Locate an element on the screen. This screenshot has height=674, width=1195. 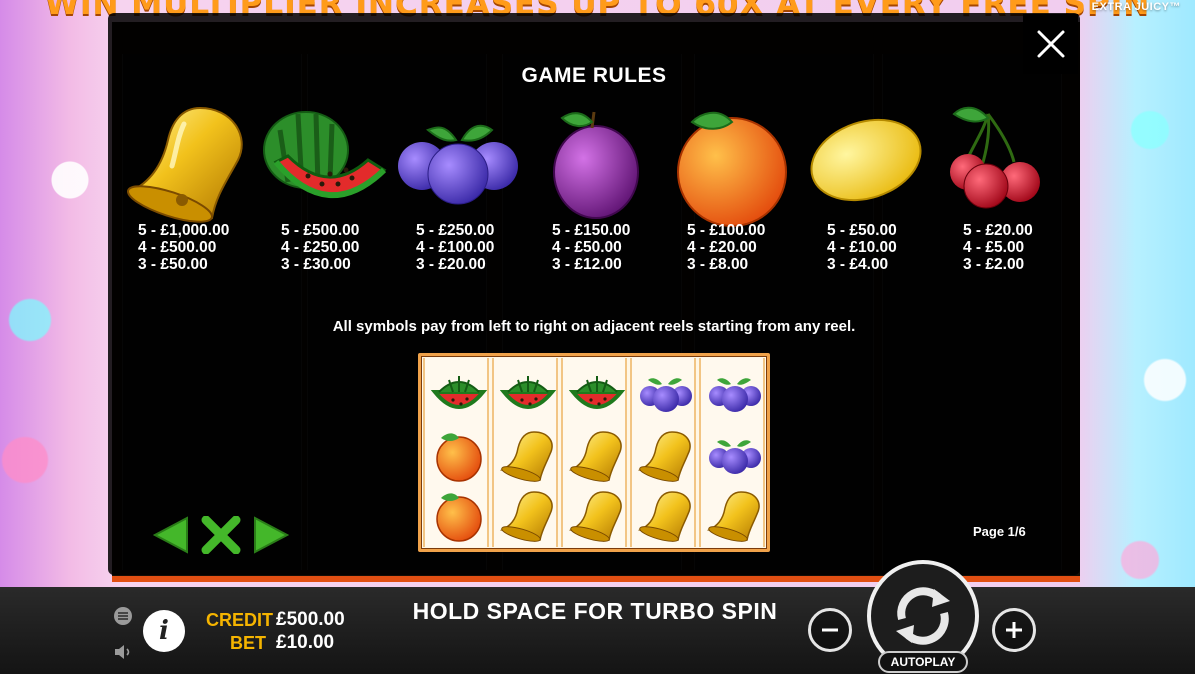
payout-5: 5 - £250.00 is located at coordinates (455, 230).